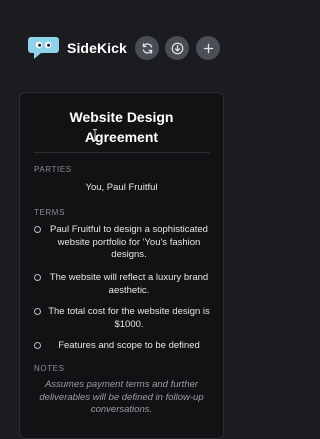 This screenshot has height=439, width=320. I want to click on add-button, so click(208, 48).